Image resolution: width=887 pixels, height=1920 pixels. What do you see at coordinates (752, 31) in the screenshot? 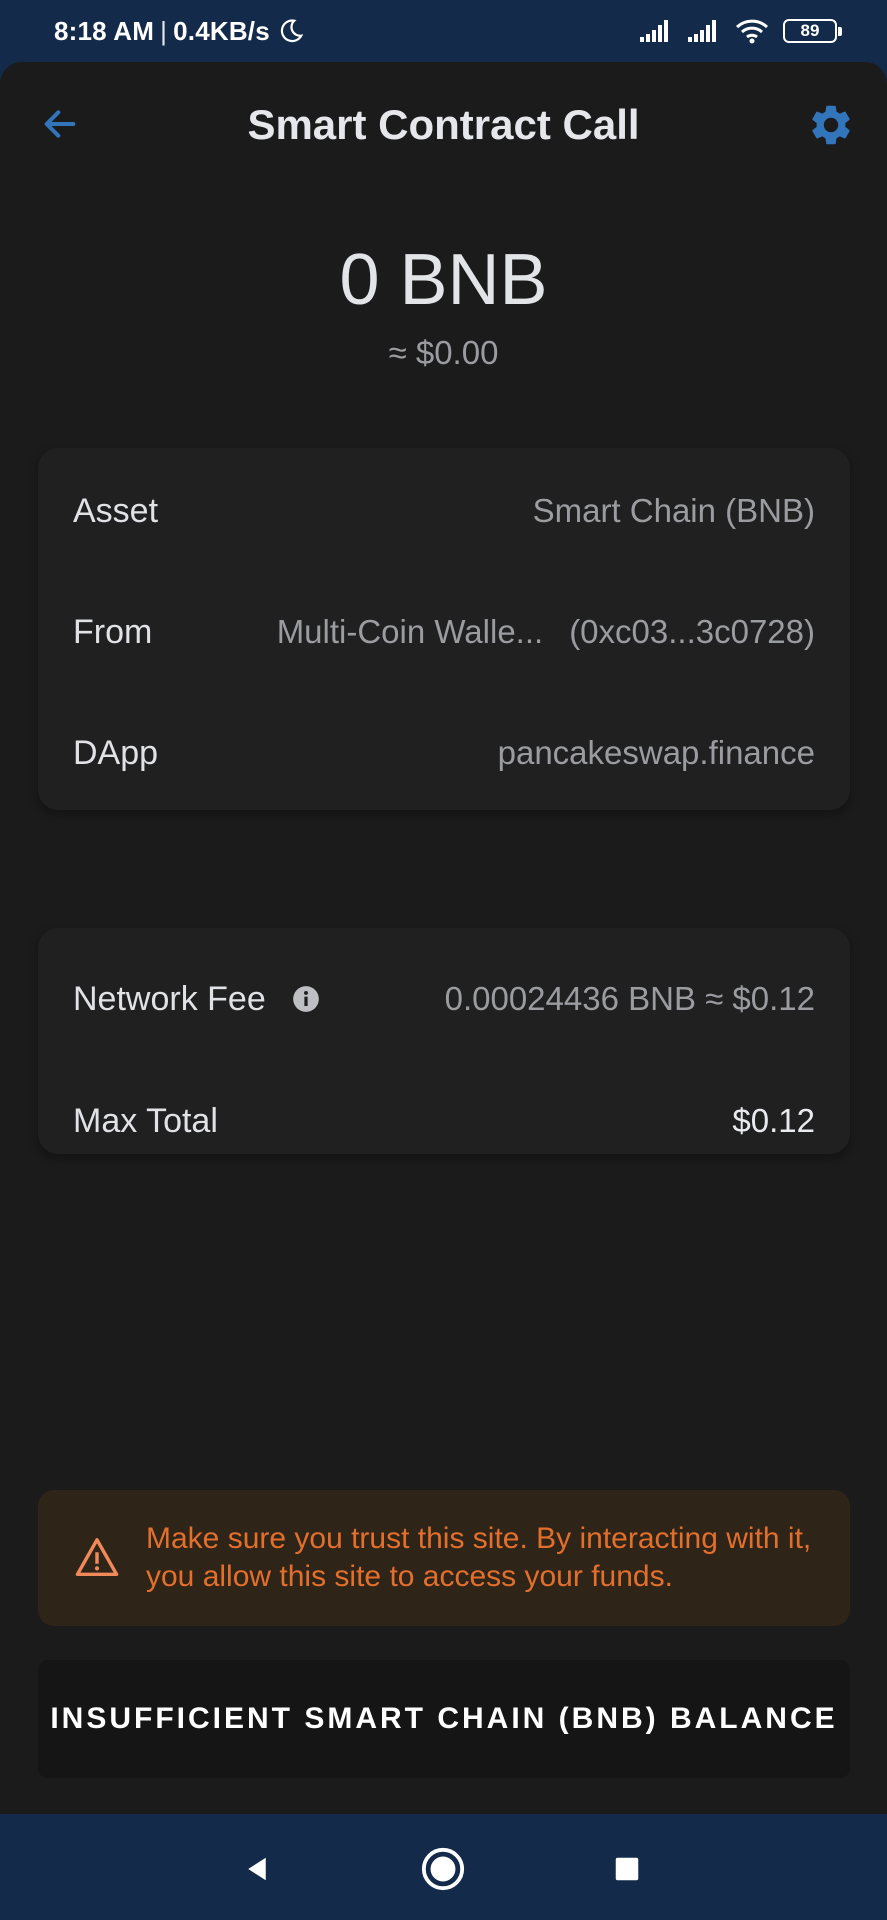
I see `wifi-icon` at bounding box center [752, 31].